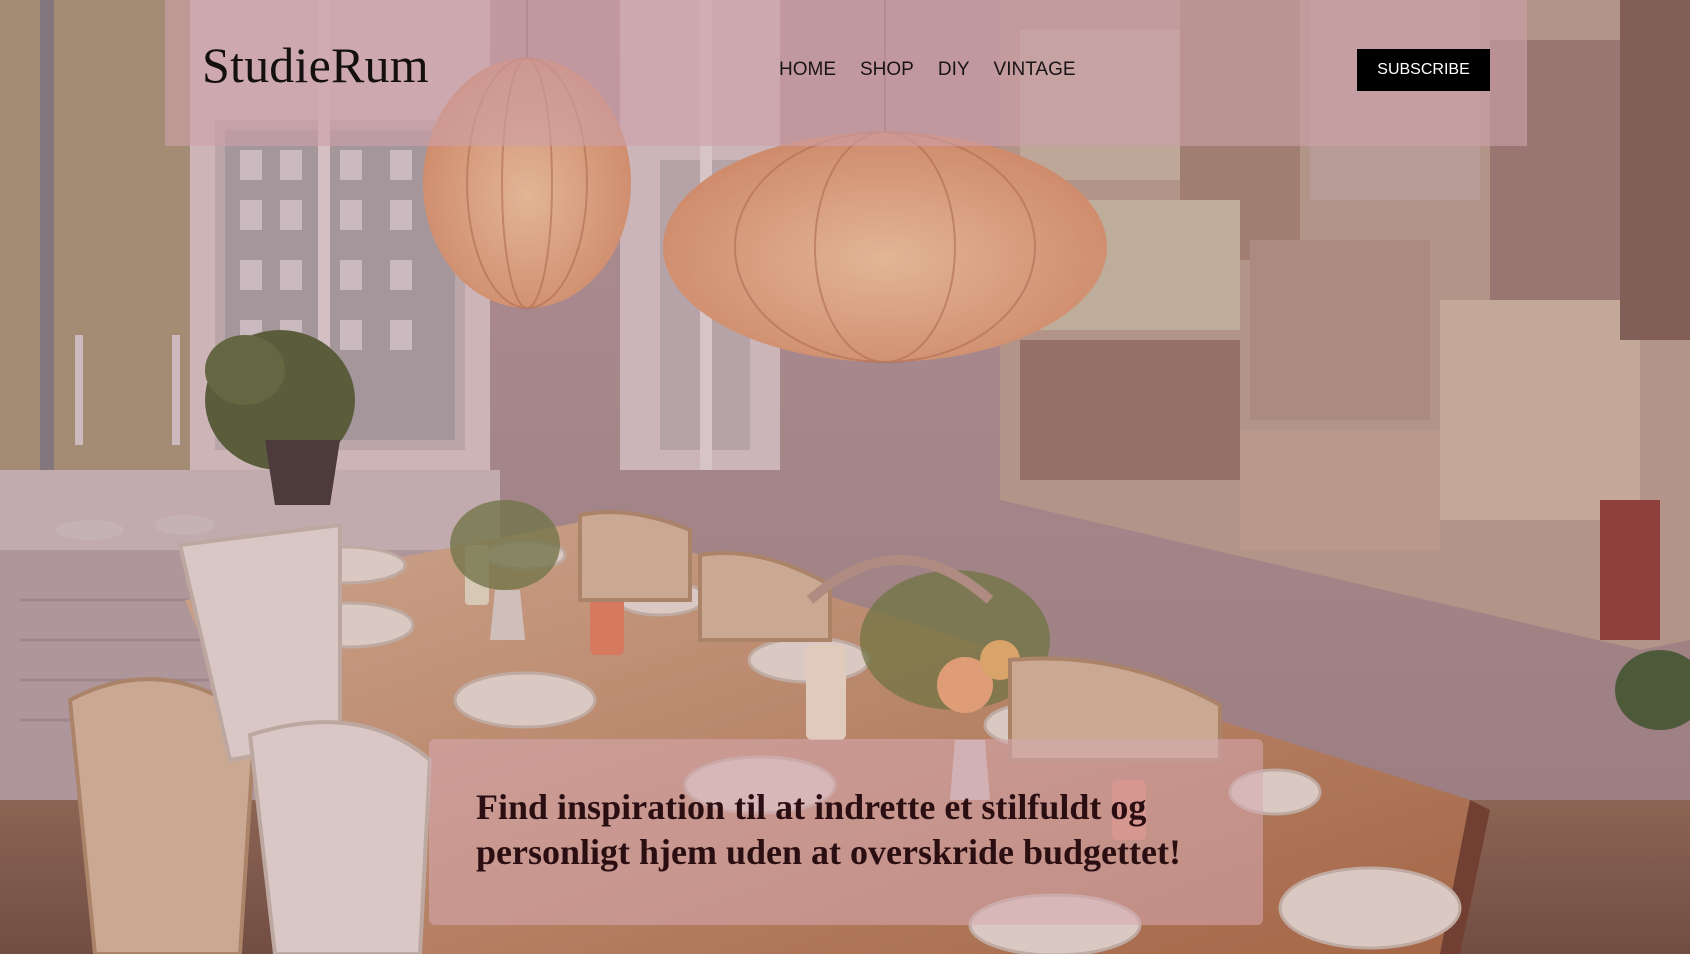 The height and width of the screenshot is (954, 1690). What do you see at coordinates (1423, 70) in the screenshot?
I see `subscribe-button: SUBSCRIBE` at bounding box center [1423, 70].